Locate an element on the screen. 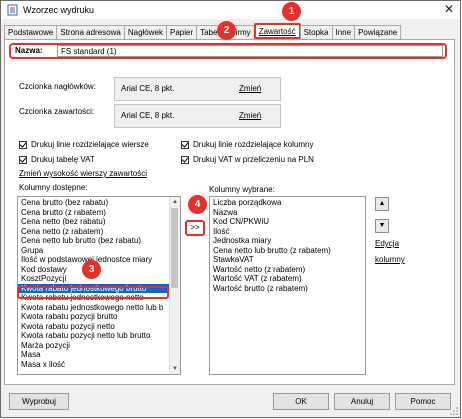 The image size is (462, 419). edit-column-link-line1: Edycja is located at coordinates (387, 243).